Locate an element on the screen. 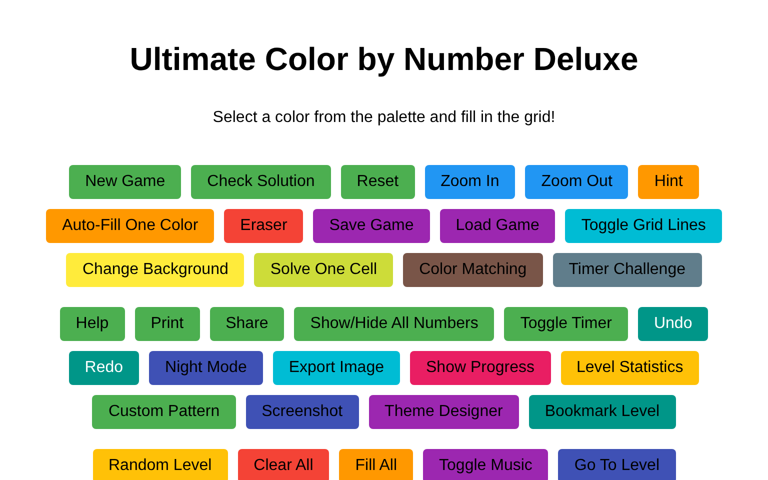 The image size is (768, 480). action-button: Show/Hide All Numbers is located at coordinates (394, 324).